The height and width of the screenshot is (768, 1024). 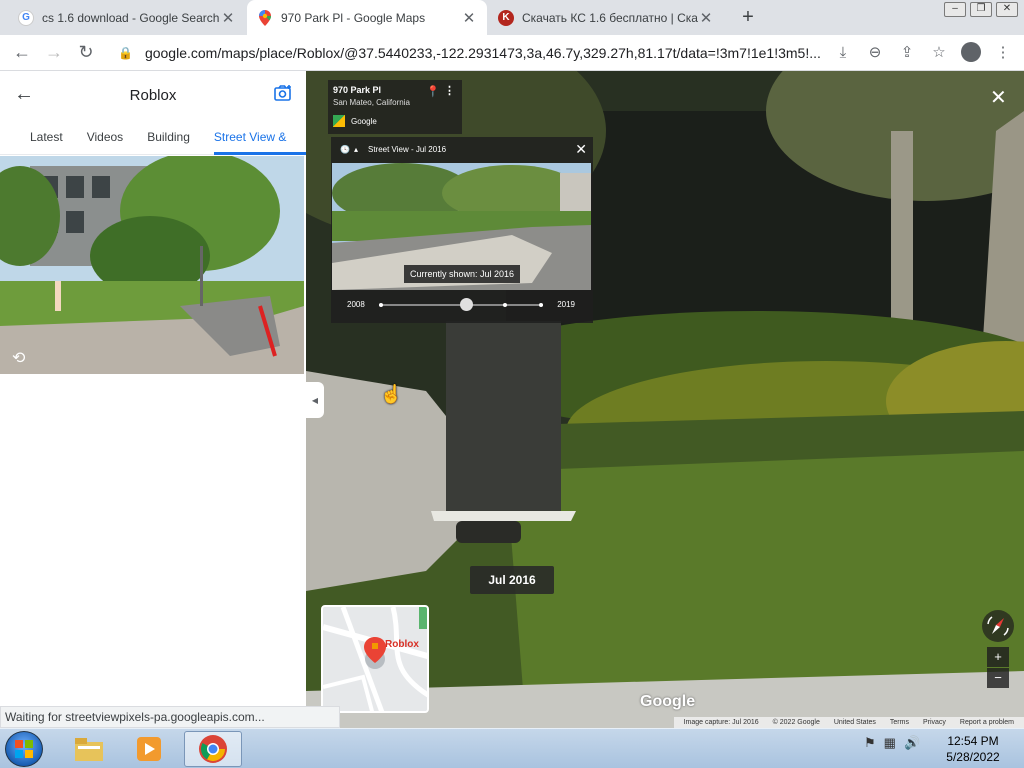 I want to click on panel-header: ← Roblox, so click(x=153, y=95).